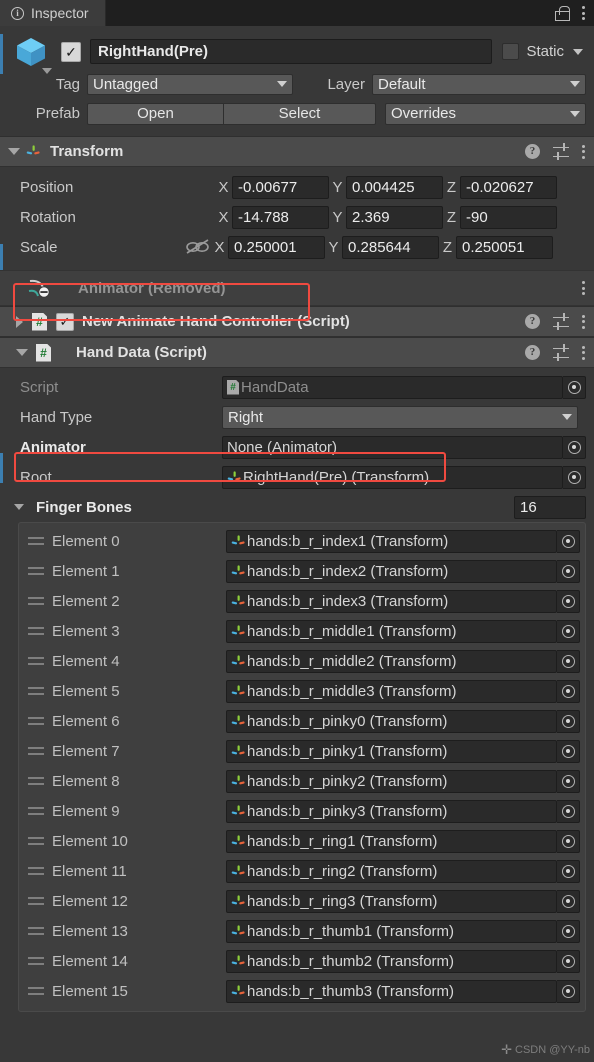 Image resolution: width=594 pixels, height=1062 pixels. What do you see at coordinates (574, 447) in the screenshot?
I see `handdata-animator-object-picker` at bounding box center [574, 447].